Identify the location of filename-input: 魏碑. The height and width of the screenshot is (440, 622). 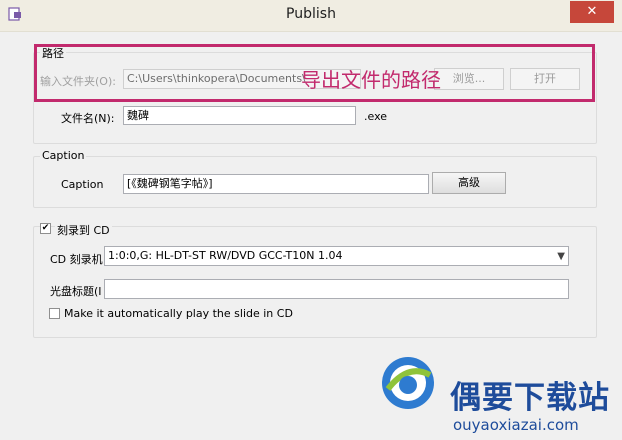
(239, 115).